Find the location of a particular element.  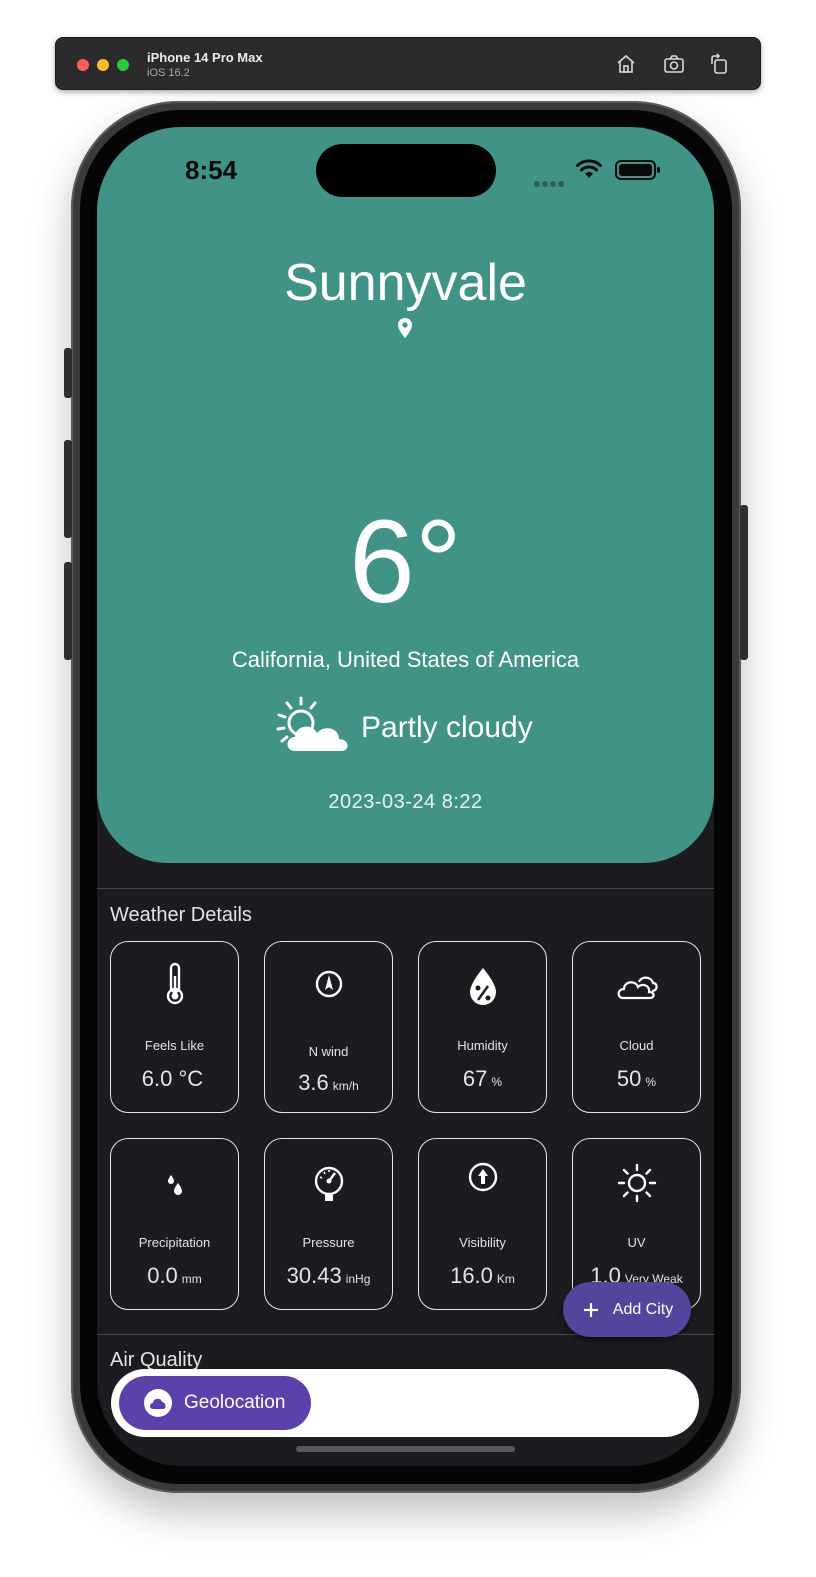

plus-icon is located at coordinates (590, 1309).